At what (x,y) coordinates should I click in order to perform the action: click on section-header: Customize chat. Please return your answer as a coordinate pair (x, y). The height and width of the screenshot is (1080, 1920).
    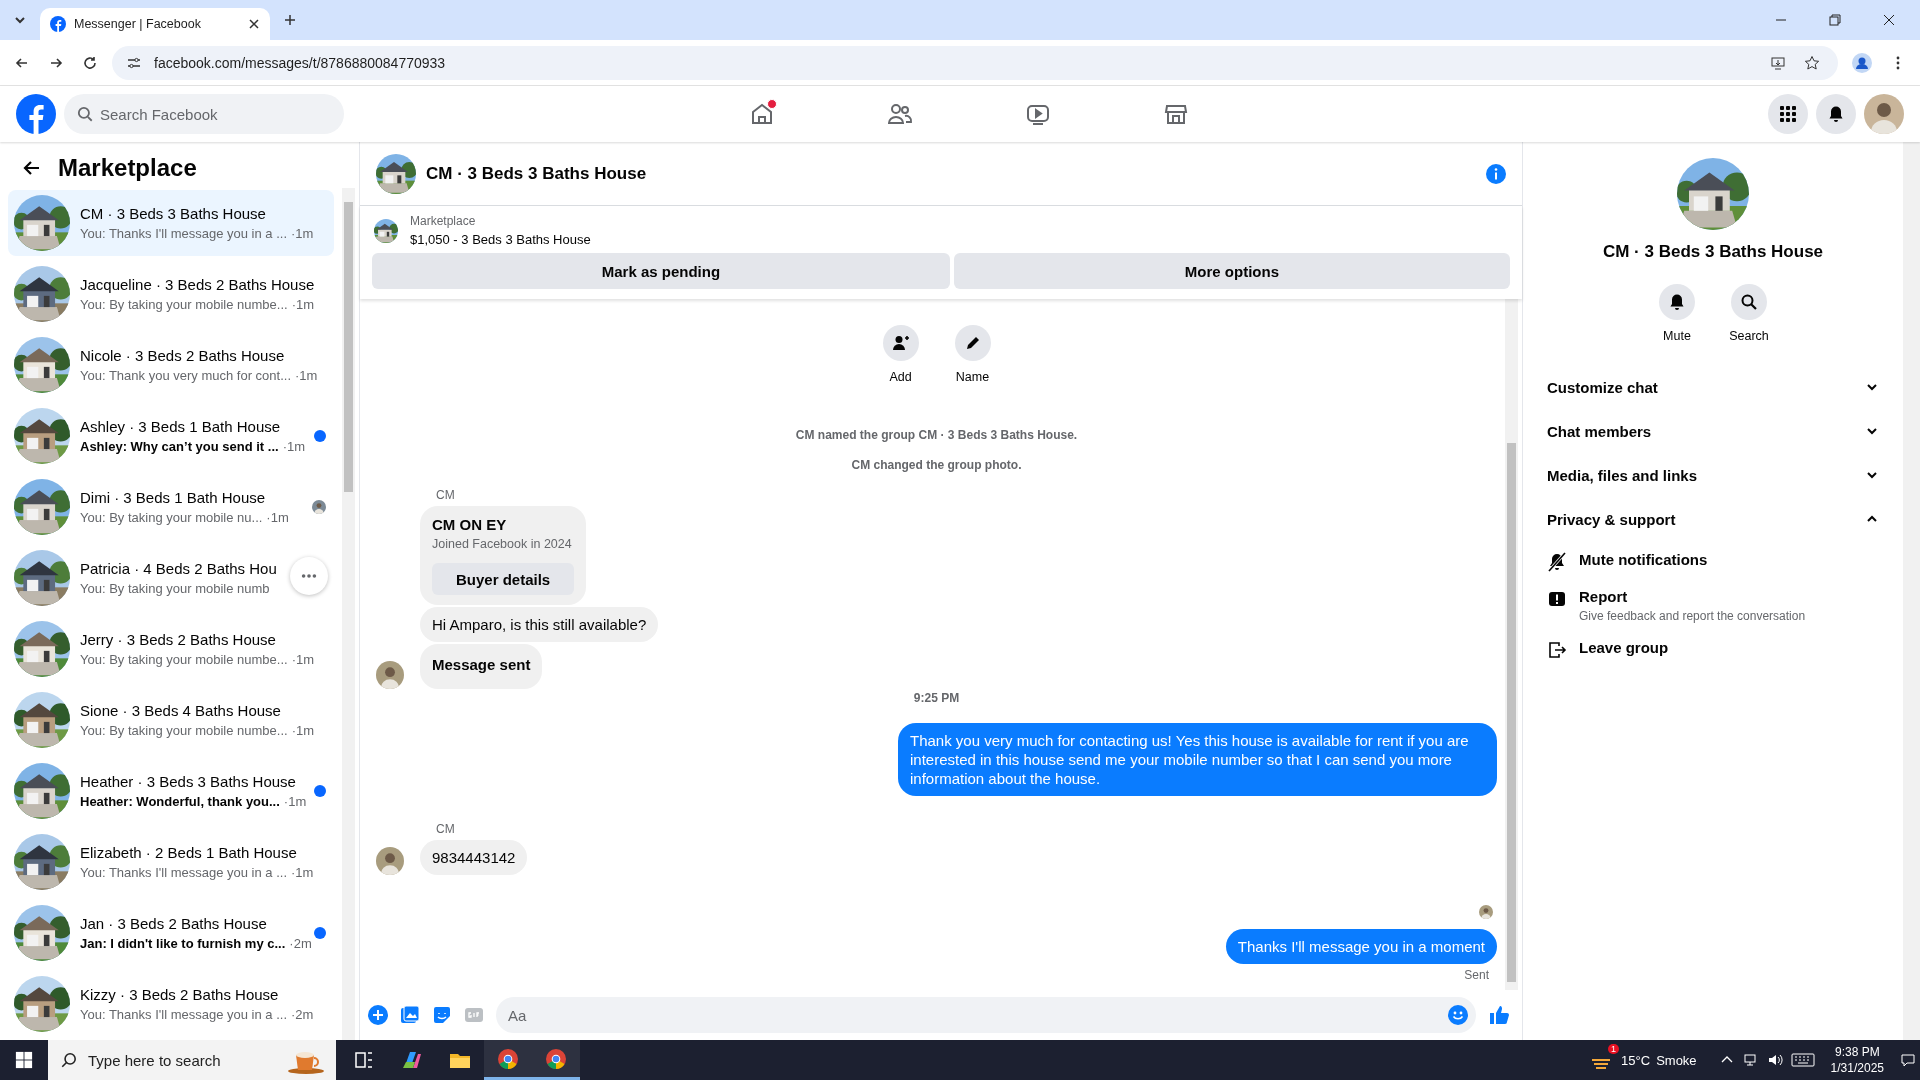
    Looking at the image, I should click on (1713, 387).